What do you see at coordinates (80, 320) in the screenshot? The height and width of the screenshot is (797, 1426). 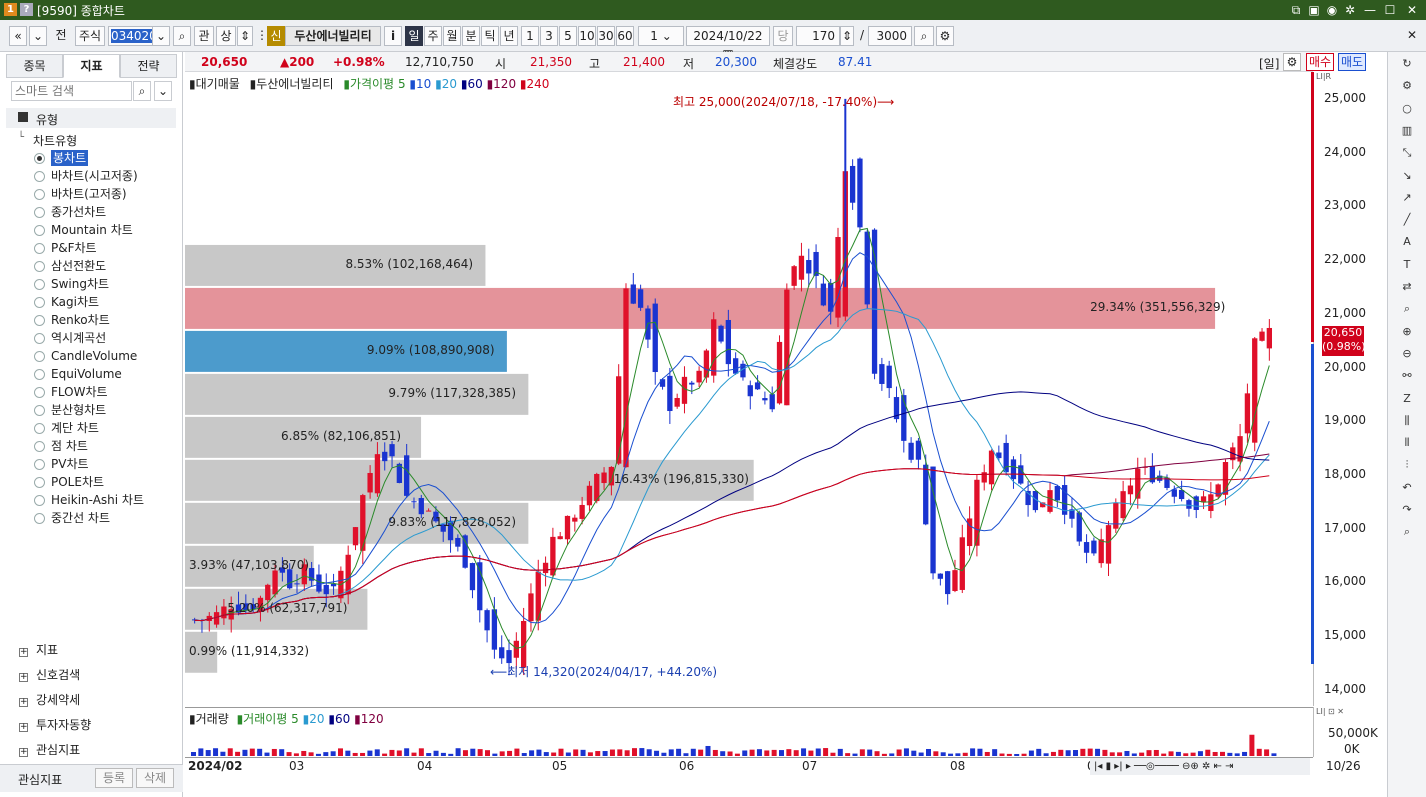 I see `chart-type-item: Renko차트` at bounding box center [80, 320].